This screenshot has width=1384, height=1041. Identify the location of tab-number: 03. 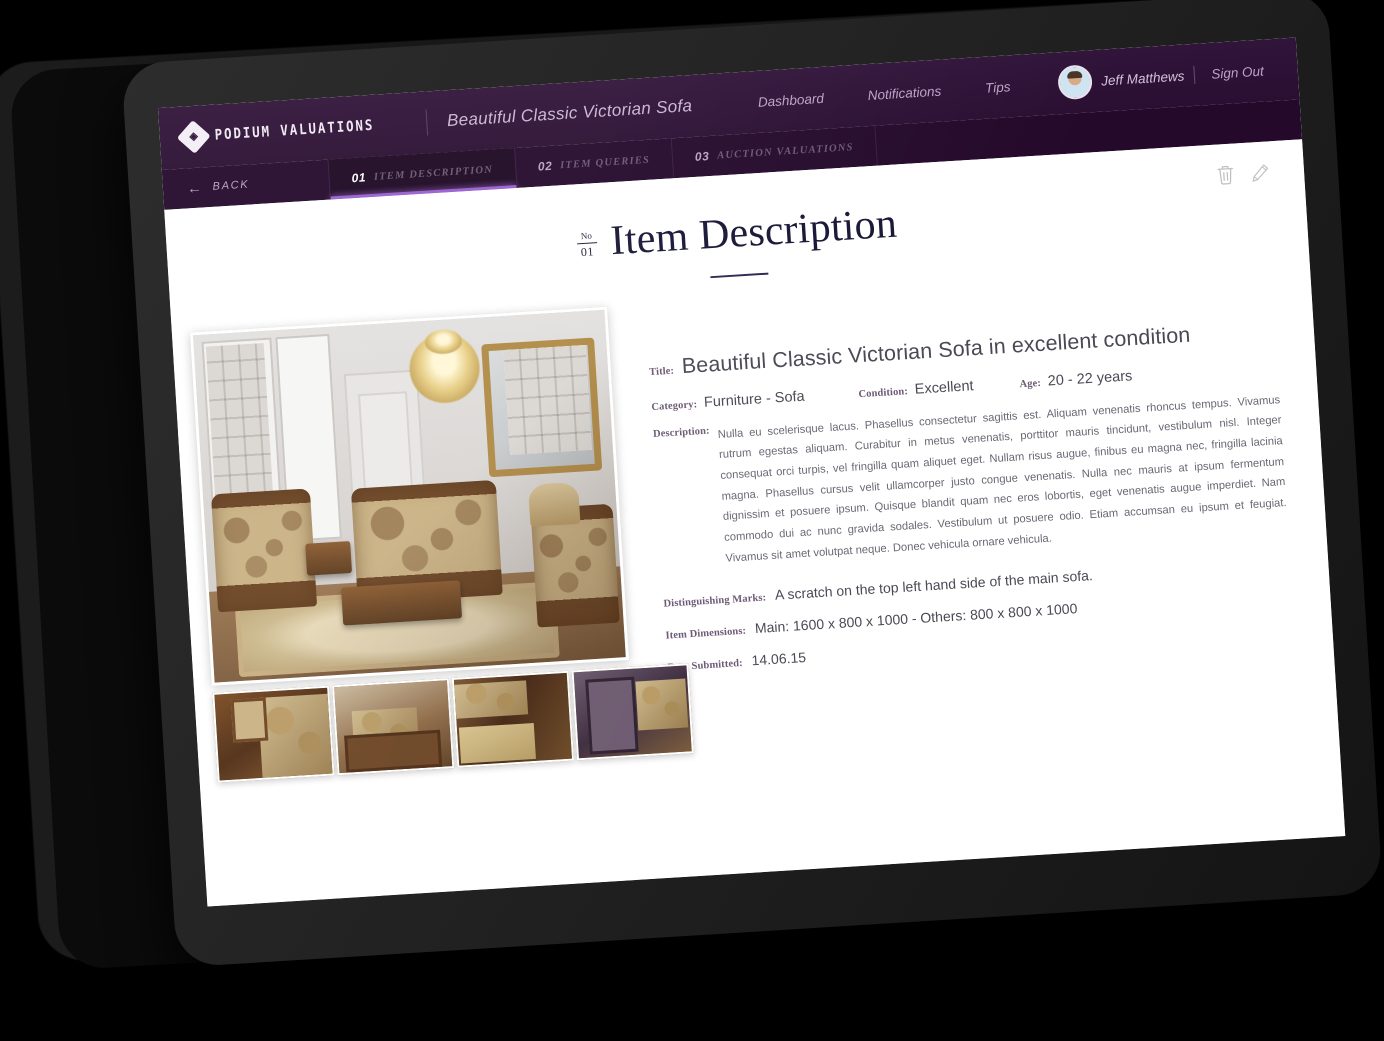
(702, 156).